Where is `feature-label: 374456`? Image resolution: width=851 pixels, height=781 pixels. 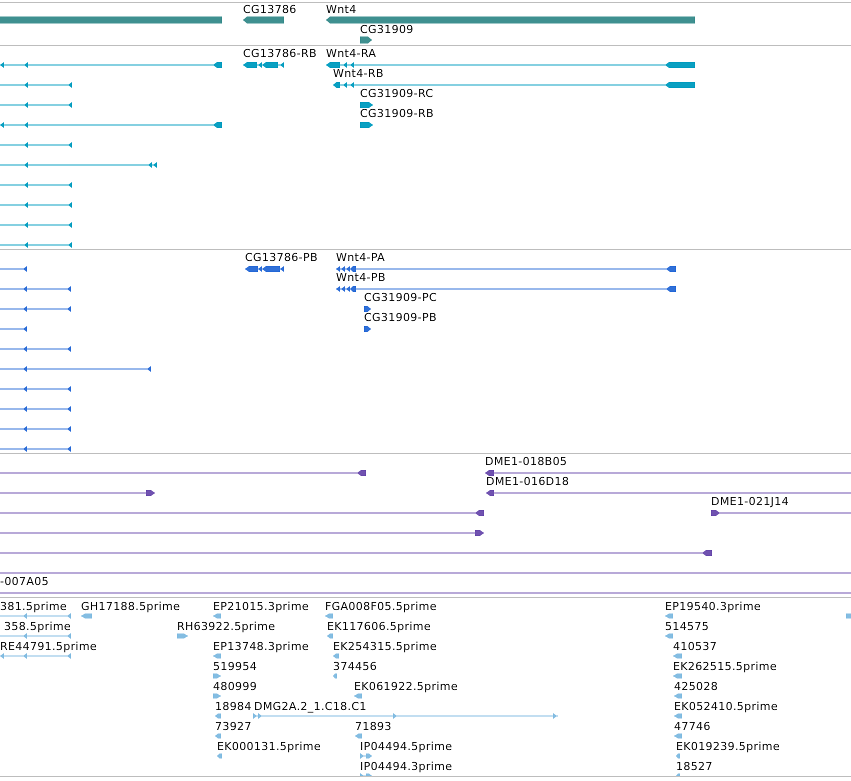 feature-label: 374456 is located at coordinates (355, 666).